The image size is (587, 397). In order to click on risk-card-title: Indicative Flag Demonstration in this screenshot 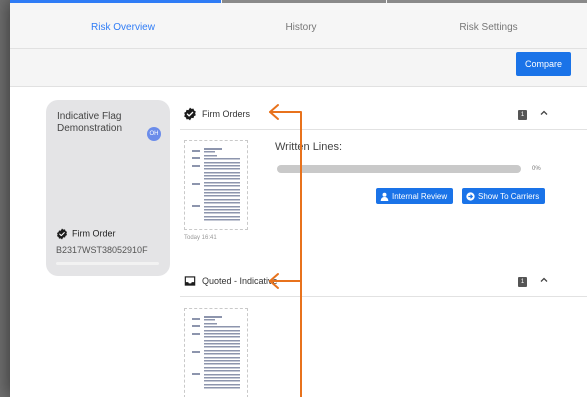, I will do `click(90, 122)`.